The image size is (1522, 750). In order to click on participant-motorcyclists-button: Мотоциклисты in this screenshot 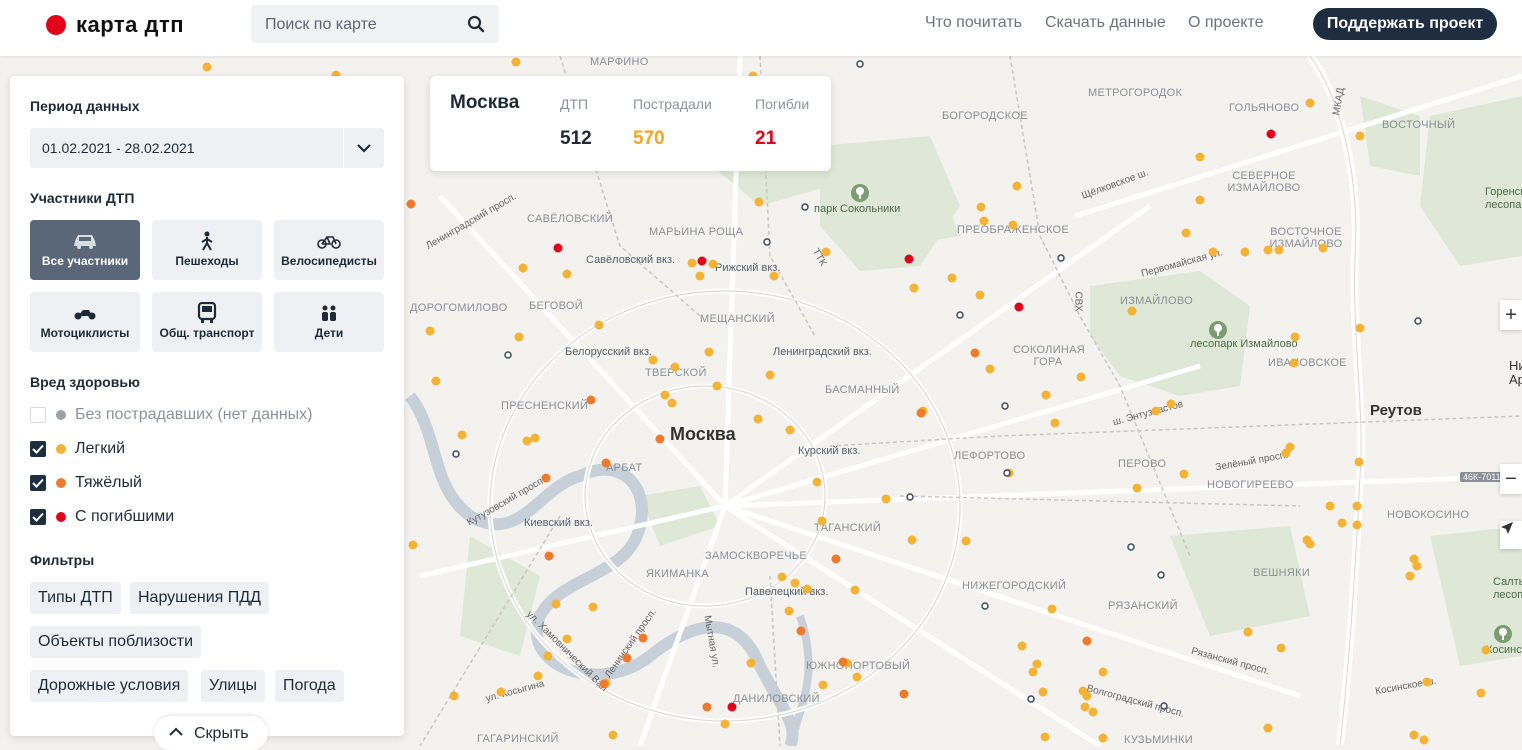, I will do `click(85, 322)`.